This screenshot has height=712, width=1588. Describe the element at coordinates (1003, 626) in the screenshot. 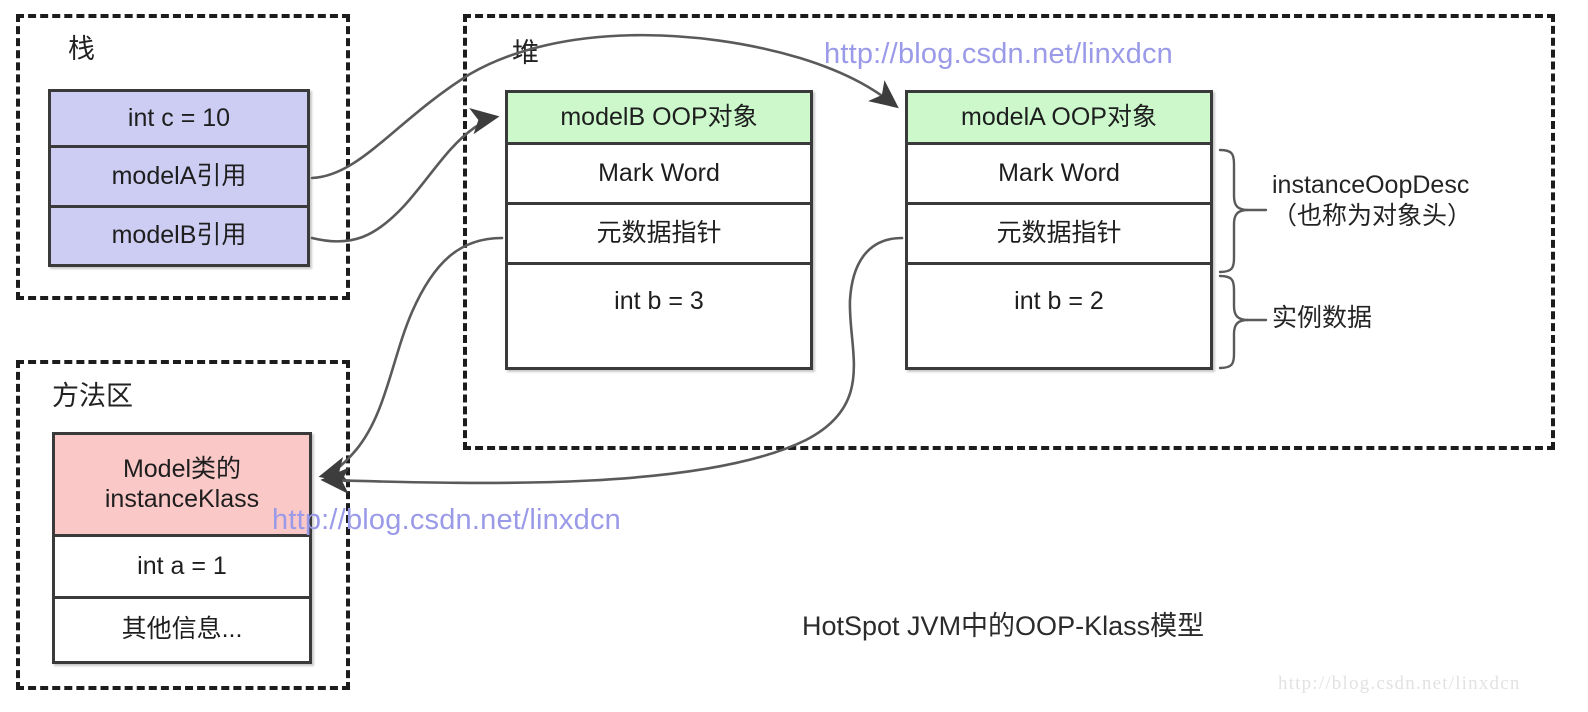

I see `diagram-caption: HotSpot JVM中的OOP-Klass模型` at that location.